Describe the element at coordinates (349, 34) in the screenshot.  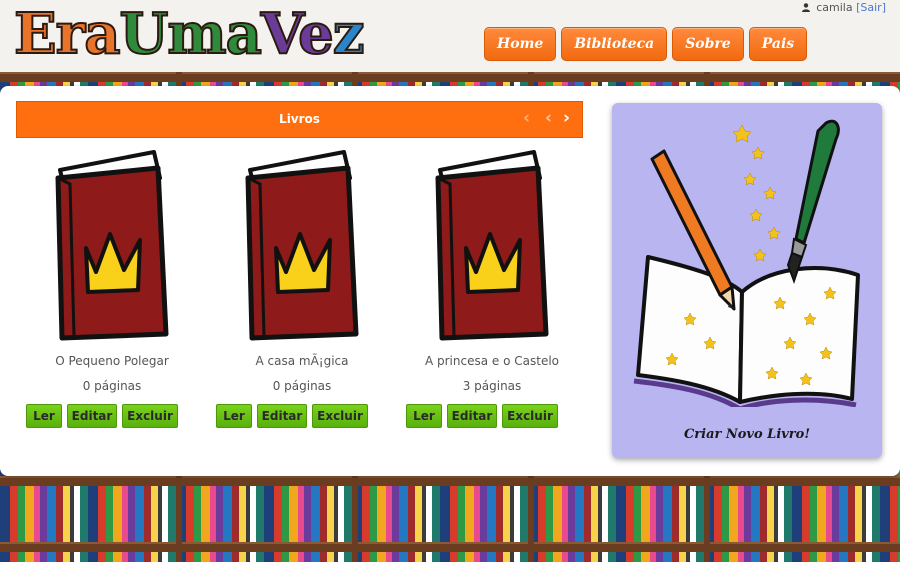
I see `logo-part: z` at that location.